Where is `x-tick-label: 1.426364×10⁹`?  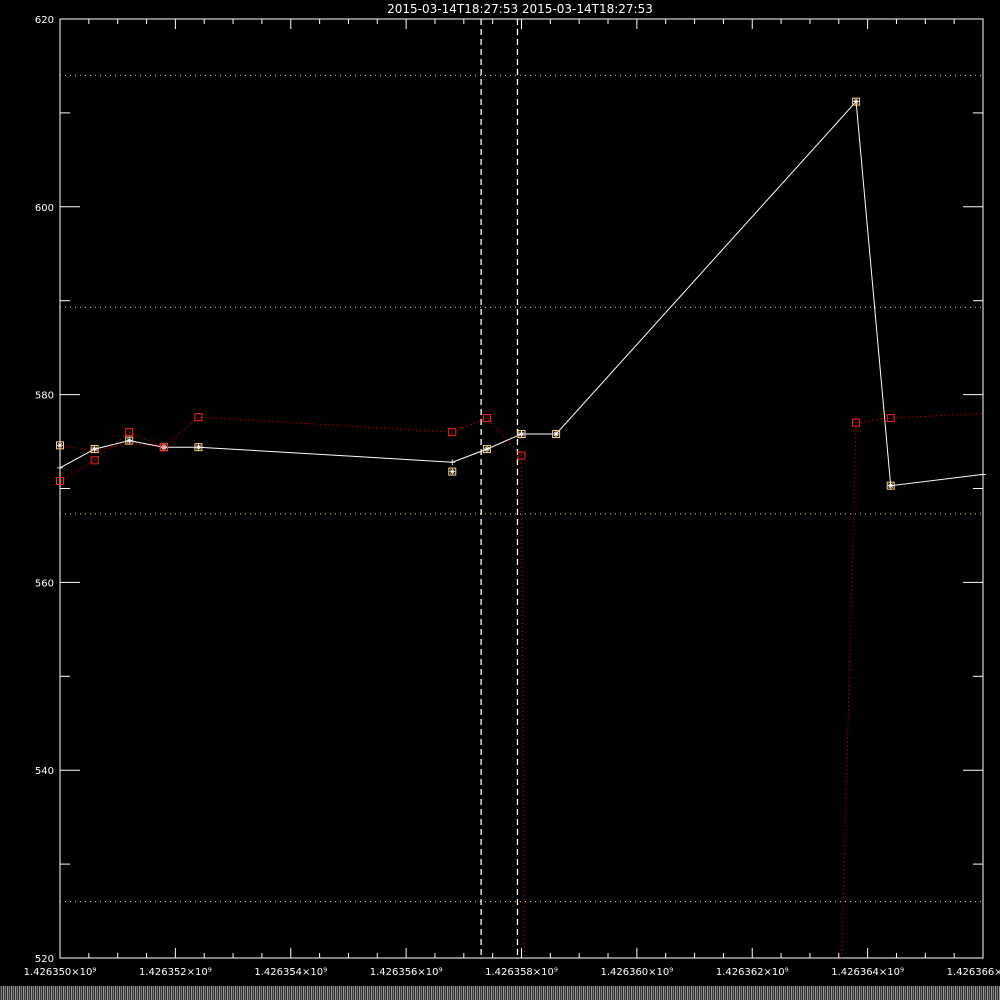 x-tick-label: 1.426364×10⁹ is located at coordinates (867, 972).